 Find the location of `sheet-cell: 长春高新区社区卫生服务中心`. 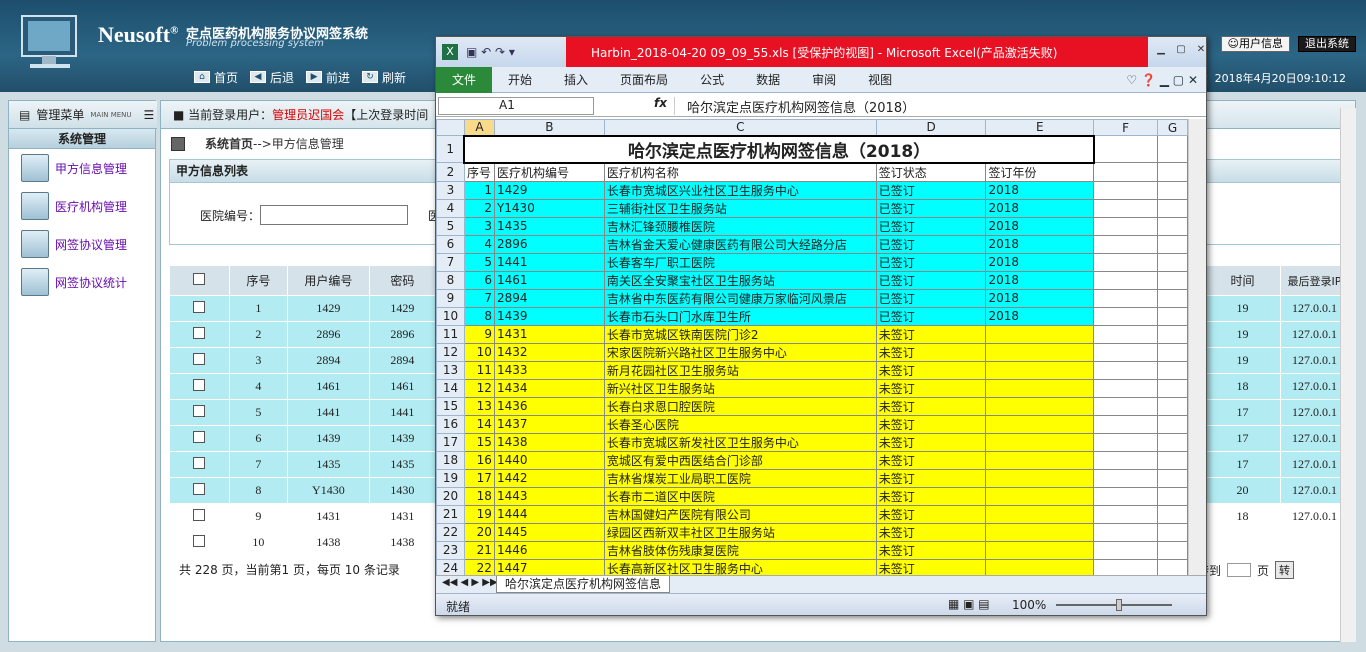

sheet-cell: 长春高新区社区卫生服务中心 is located at coordinates (740, 566).